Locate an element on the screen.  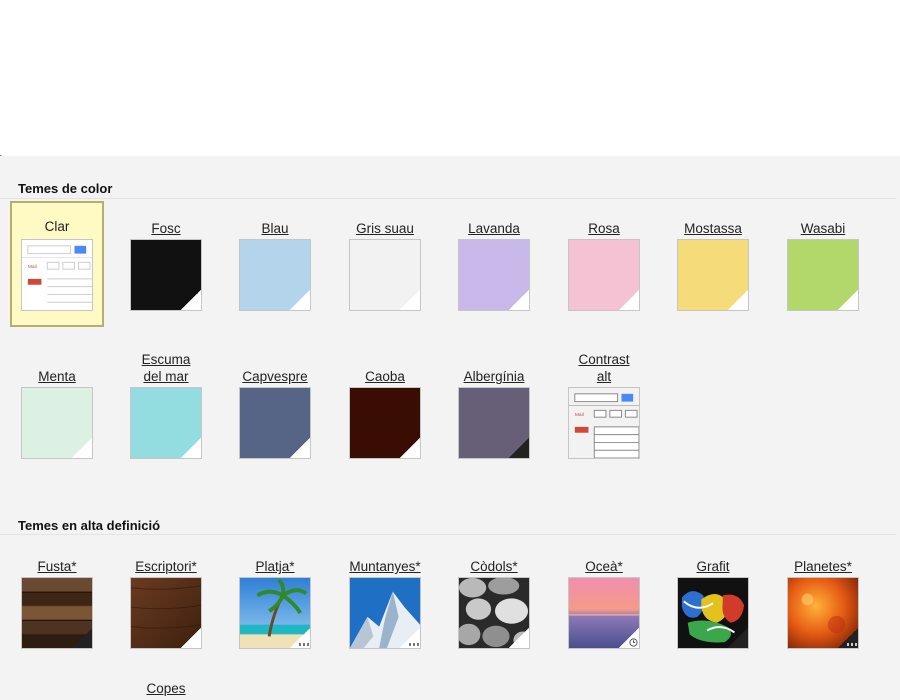
theme-label: Muntanyes* is located at coordinates (385, 566).